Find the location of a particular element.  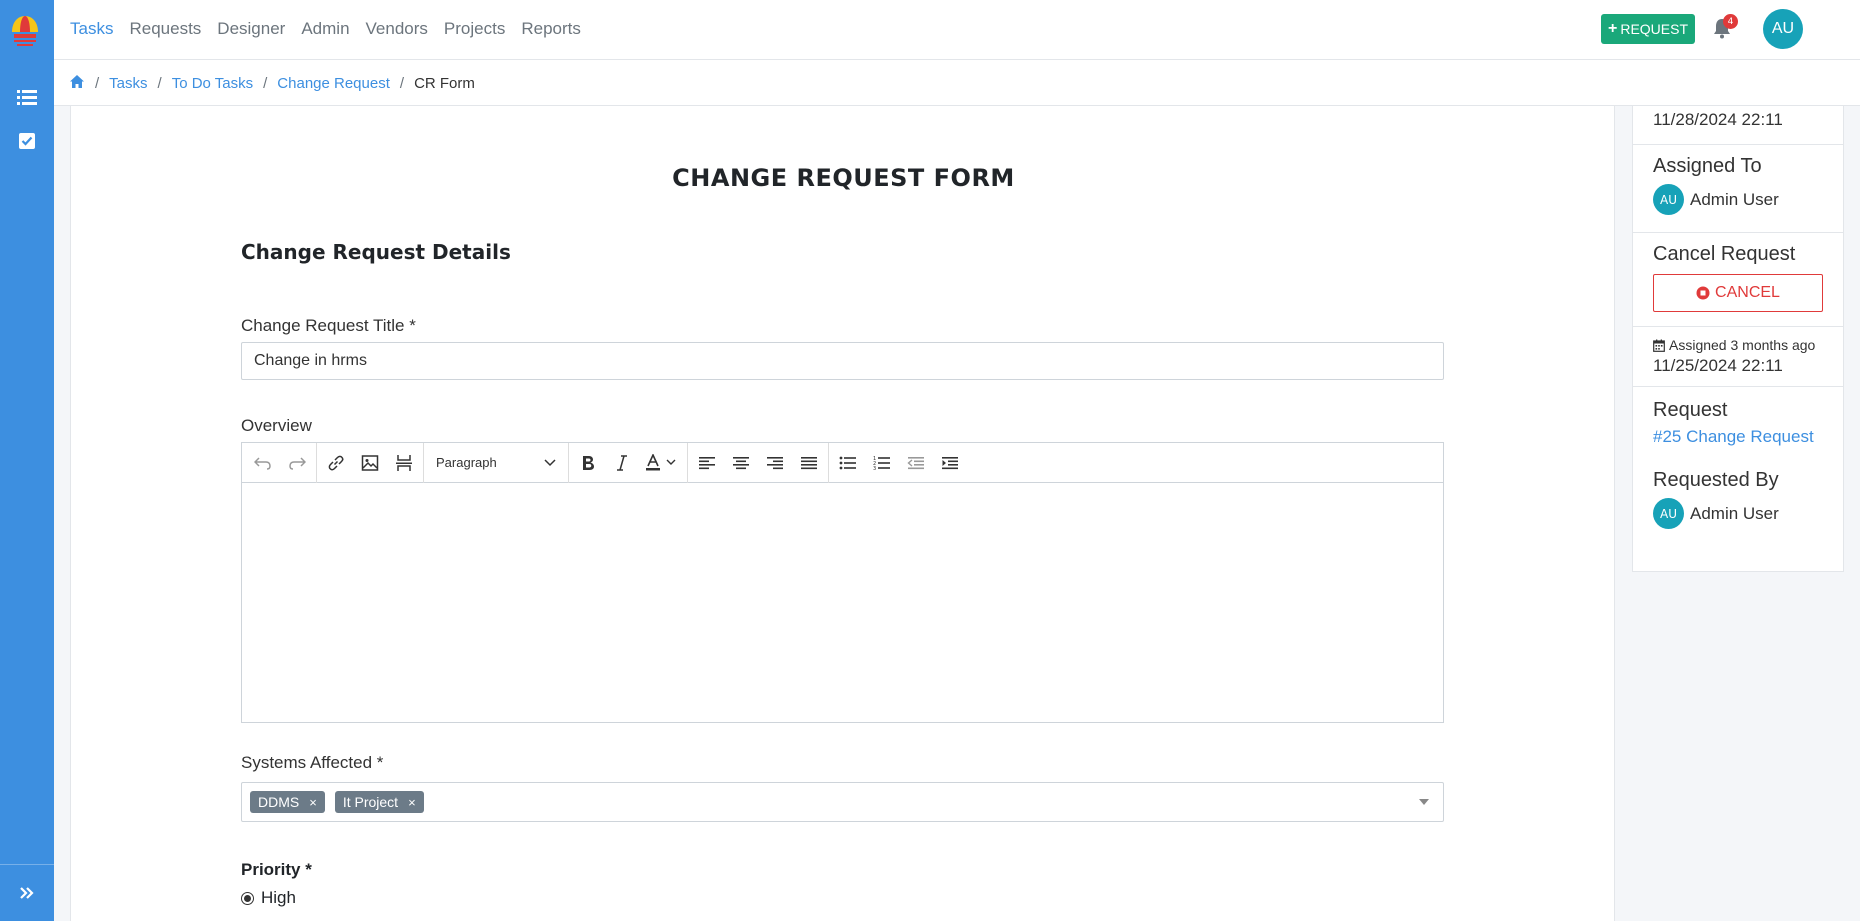

new-request-label: REQUEST is located at coordinates (1654, 29).